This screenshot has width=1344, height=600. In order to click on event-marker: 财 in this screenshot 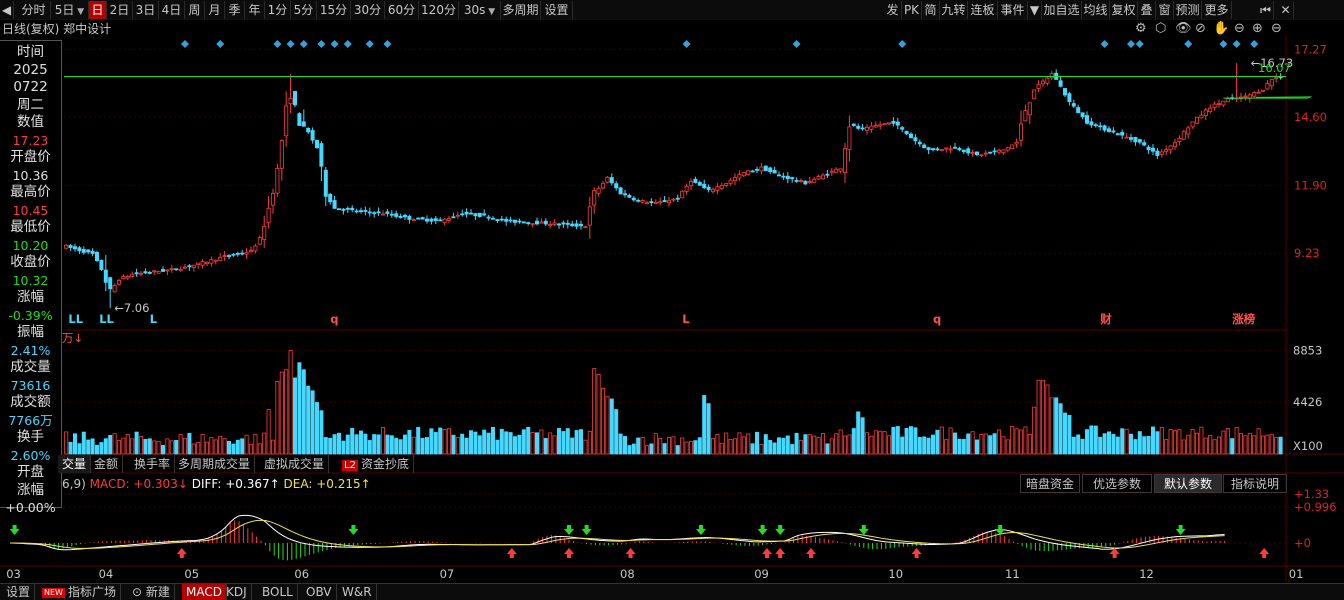, I will do `click(1105, 319)`.